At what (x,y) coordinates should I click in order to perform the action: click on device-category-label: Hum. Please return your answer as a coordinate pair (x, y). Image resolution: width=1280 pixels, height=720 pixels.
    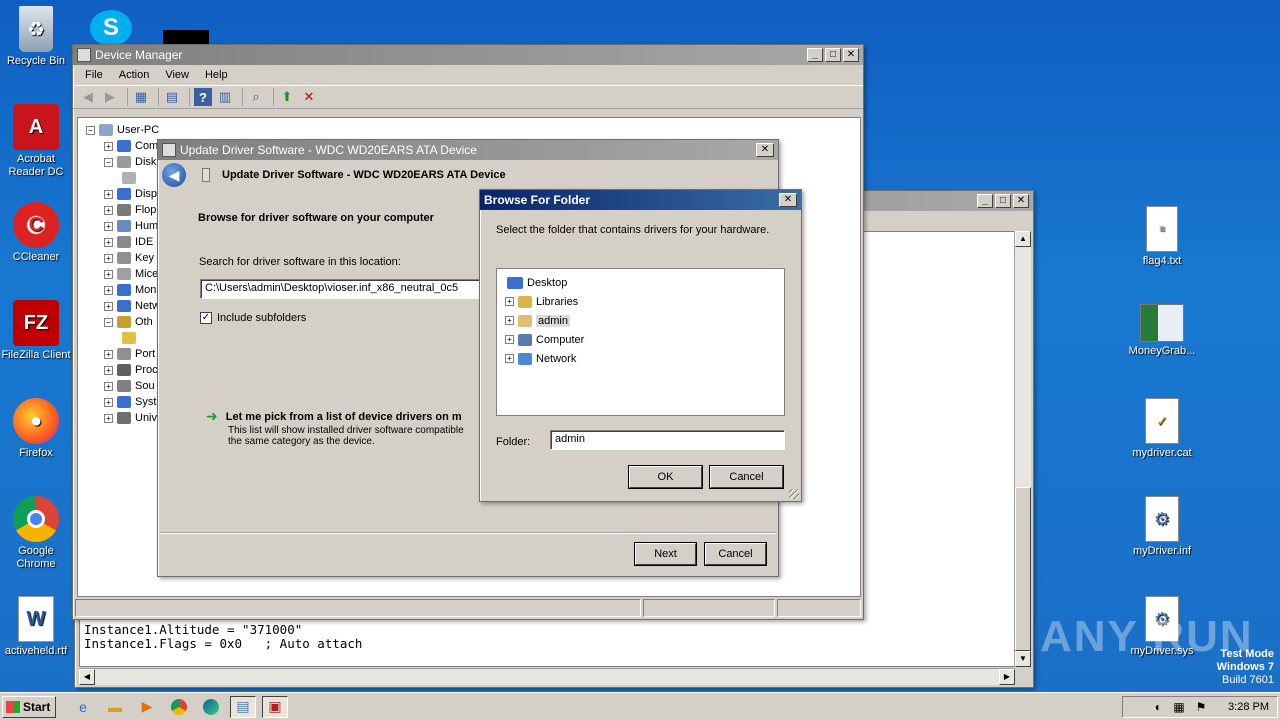
    Looking at the image, I should click on (147, 226).